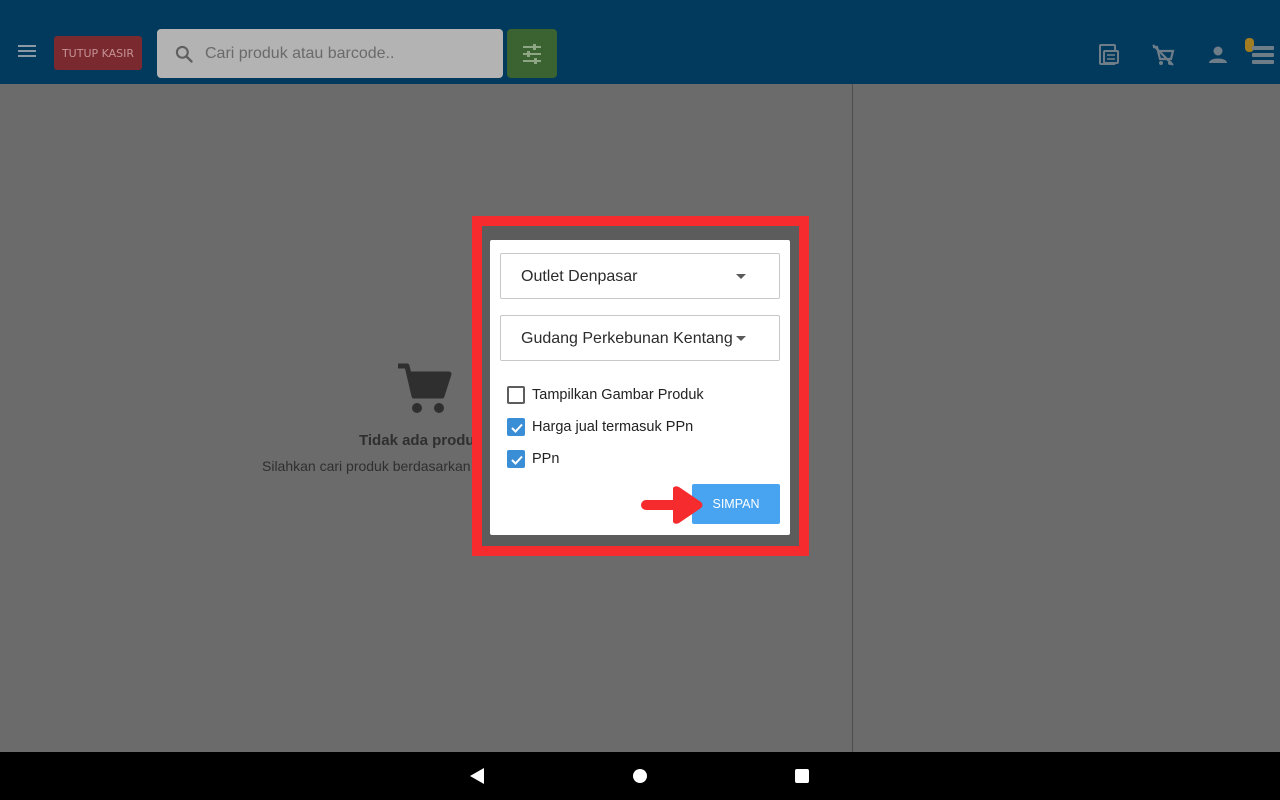 The width and height of the screenshot is (1280, 800). I want to click on panel-divider, so click(852, 418).